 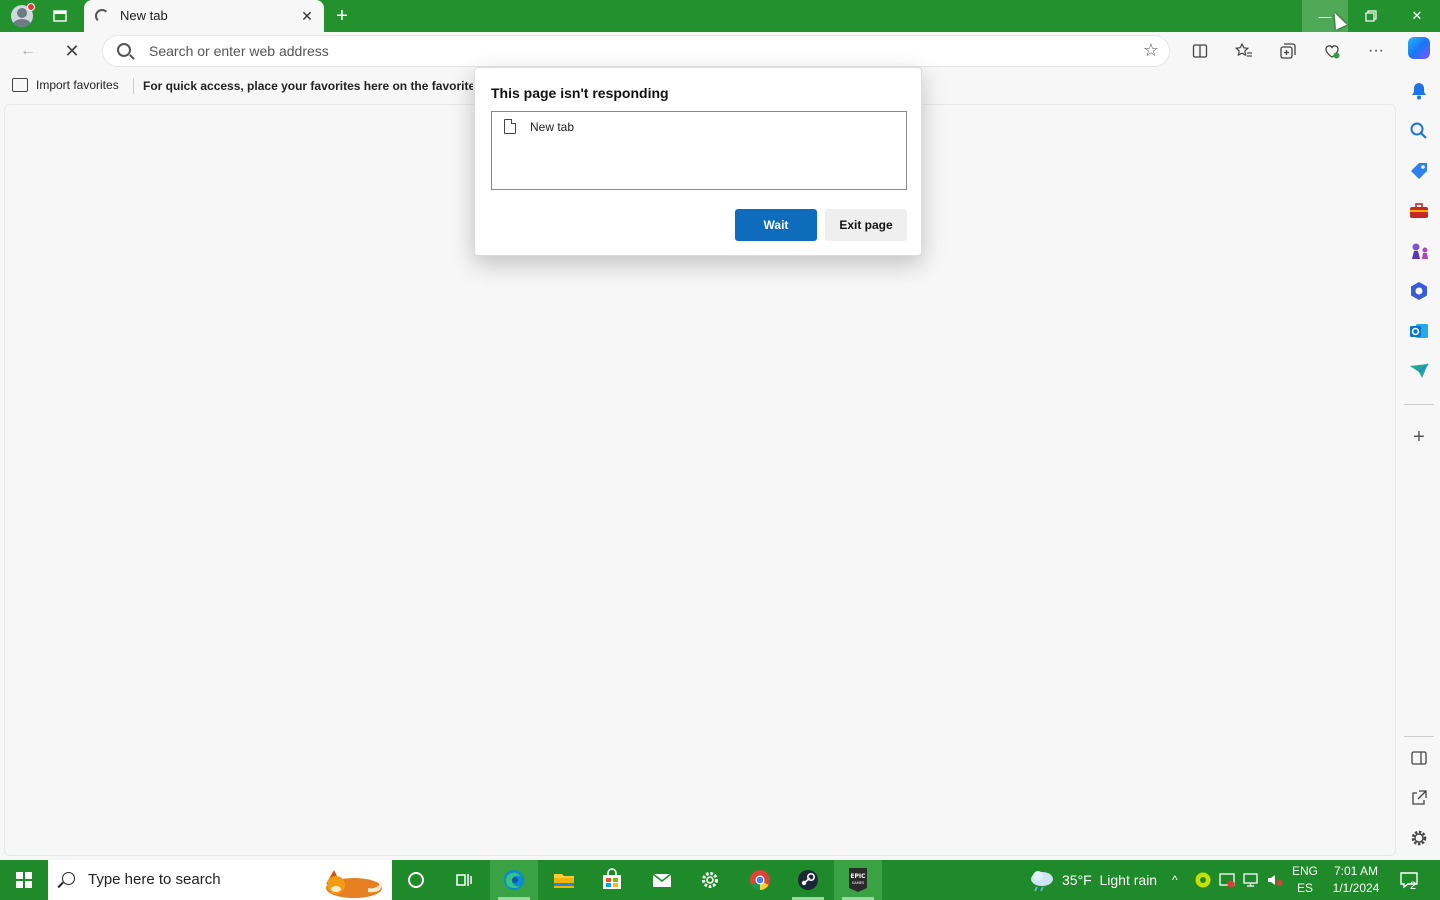 I want to click on loading-spinner-icon, so click(x=102, y=16).